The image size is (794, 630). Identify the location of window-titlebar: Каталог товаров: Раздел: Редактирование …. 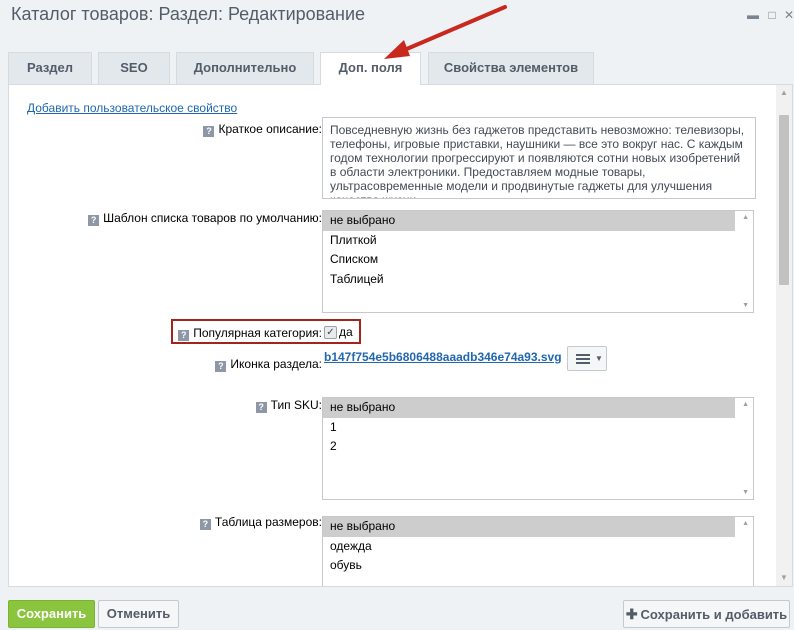
(397, 16).